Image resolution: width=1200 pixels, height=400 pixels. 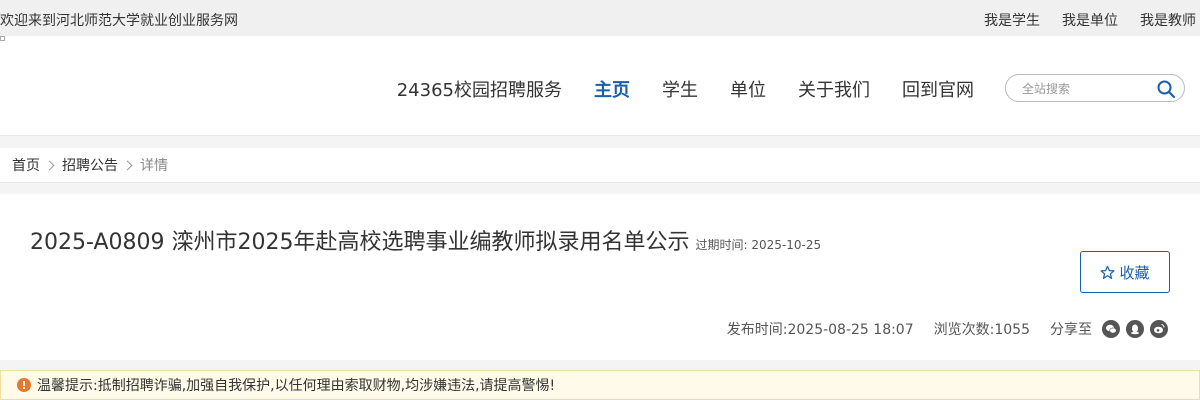 I want to click on breadcrumb-home: 首页, so click(x=26, y=165).